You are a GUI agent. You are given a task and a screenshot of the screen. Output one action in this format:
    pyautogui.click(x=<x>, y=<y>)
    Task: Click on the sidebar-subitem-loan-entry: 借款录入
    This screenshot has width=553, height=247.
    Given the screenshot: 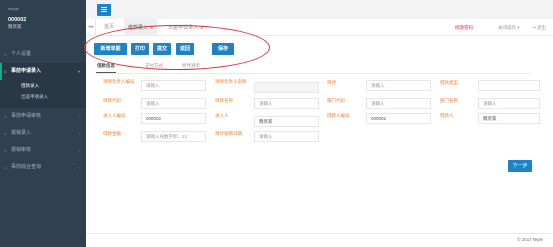 What is the action you would take?
    pyautogui.click(x=43, y=85)
    